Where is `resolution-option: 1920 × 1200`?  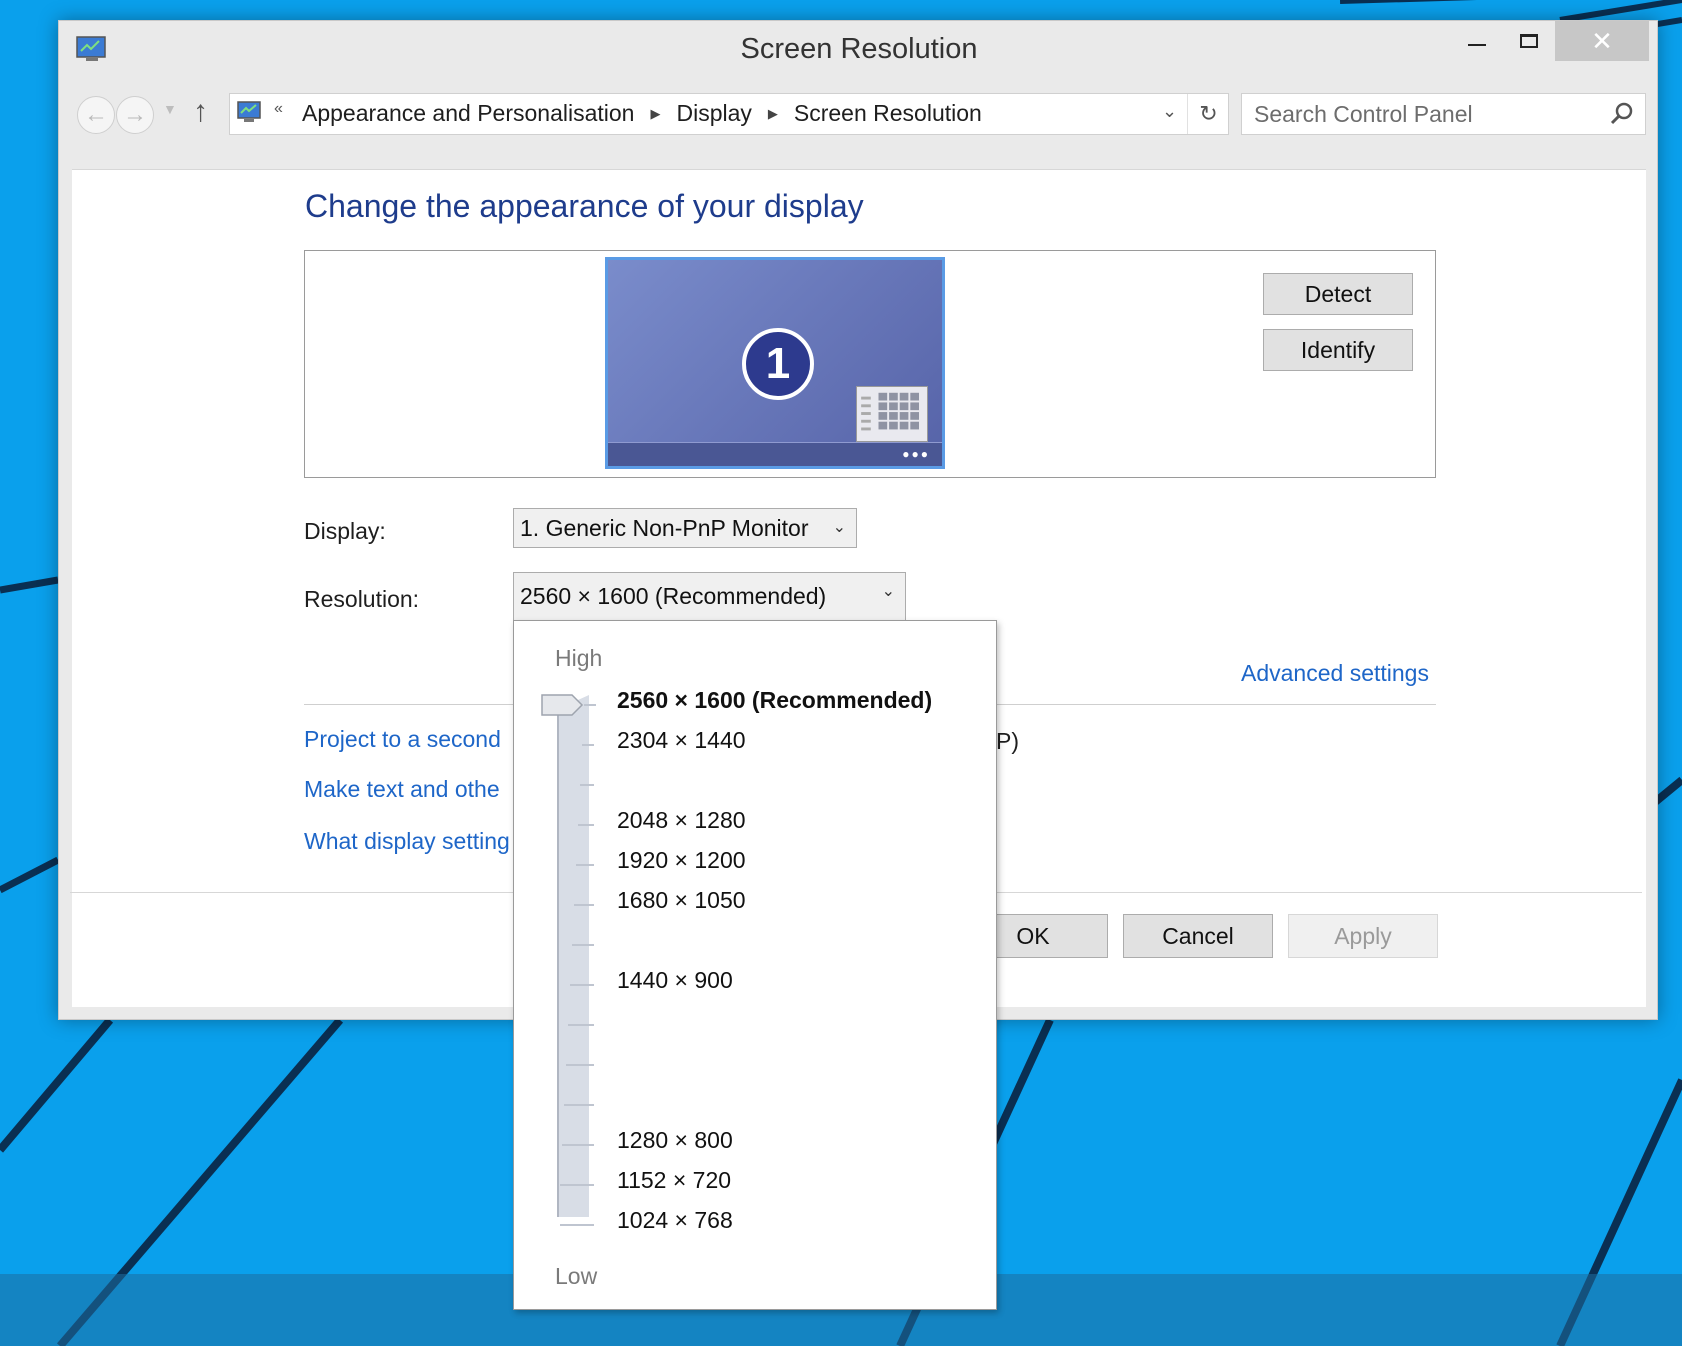 resolution-option: 1920 × 1200 is located at coordinates (681, 860).